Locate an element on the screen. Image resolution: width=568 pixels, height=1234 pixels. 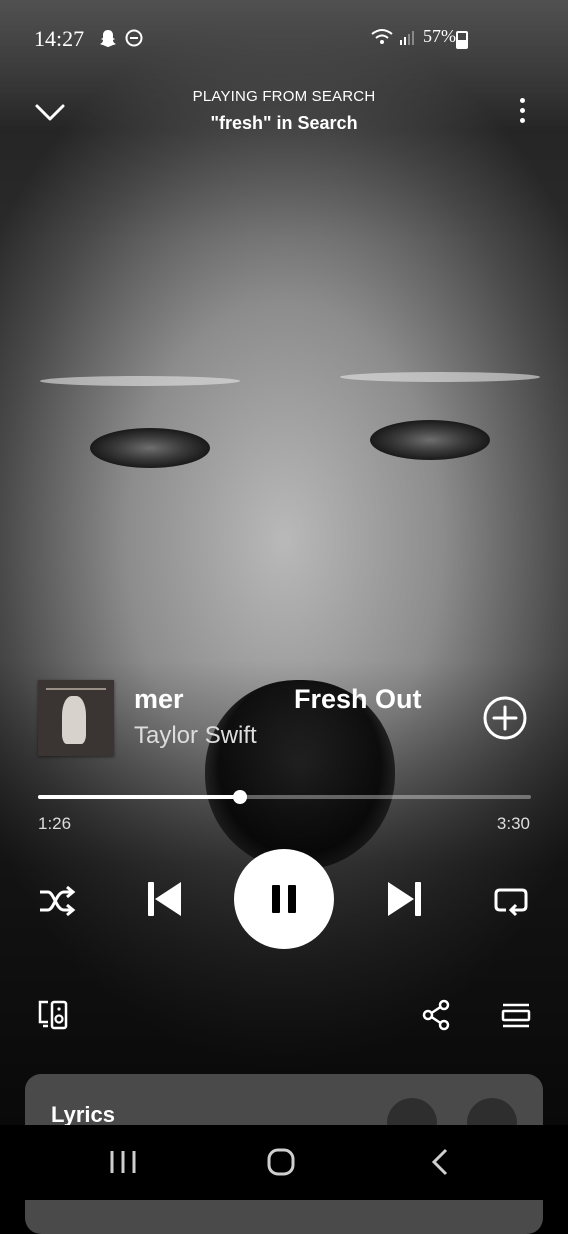
do-not-disturb-icon is located at coordinates (134, 40).